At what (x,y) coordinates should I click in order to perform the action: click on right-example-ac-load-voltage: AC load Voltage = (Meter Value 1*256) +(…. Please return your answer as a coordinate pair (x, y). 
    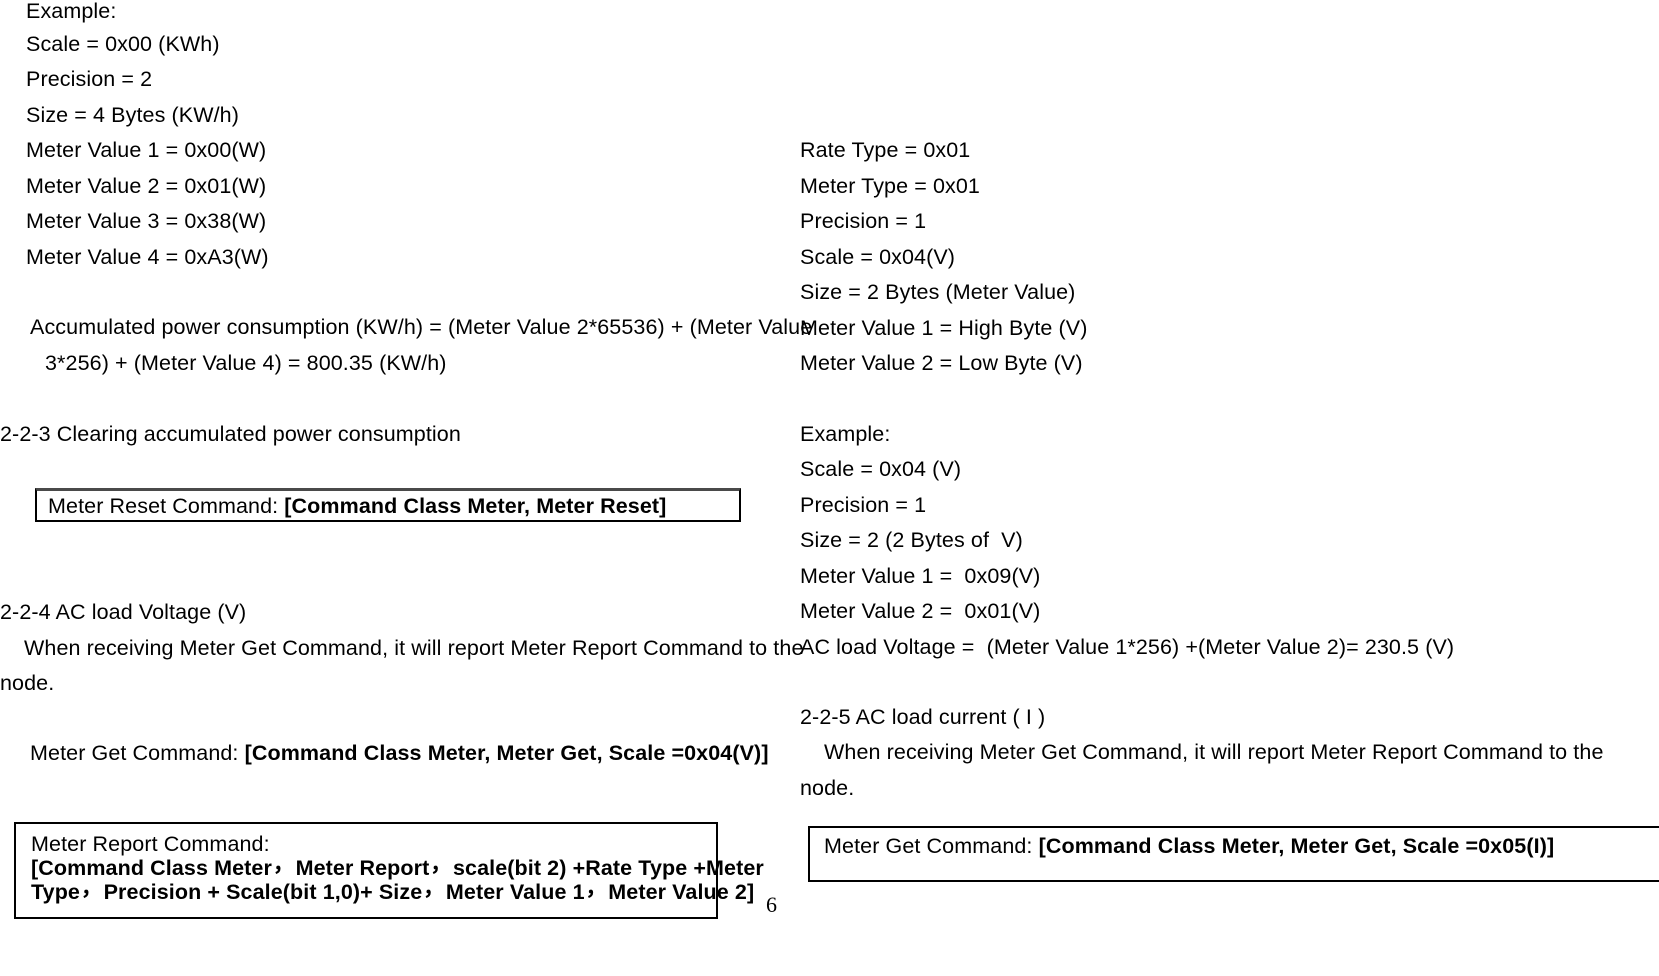
    Looking at the image, I should click on (1127, 647).